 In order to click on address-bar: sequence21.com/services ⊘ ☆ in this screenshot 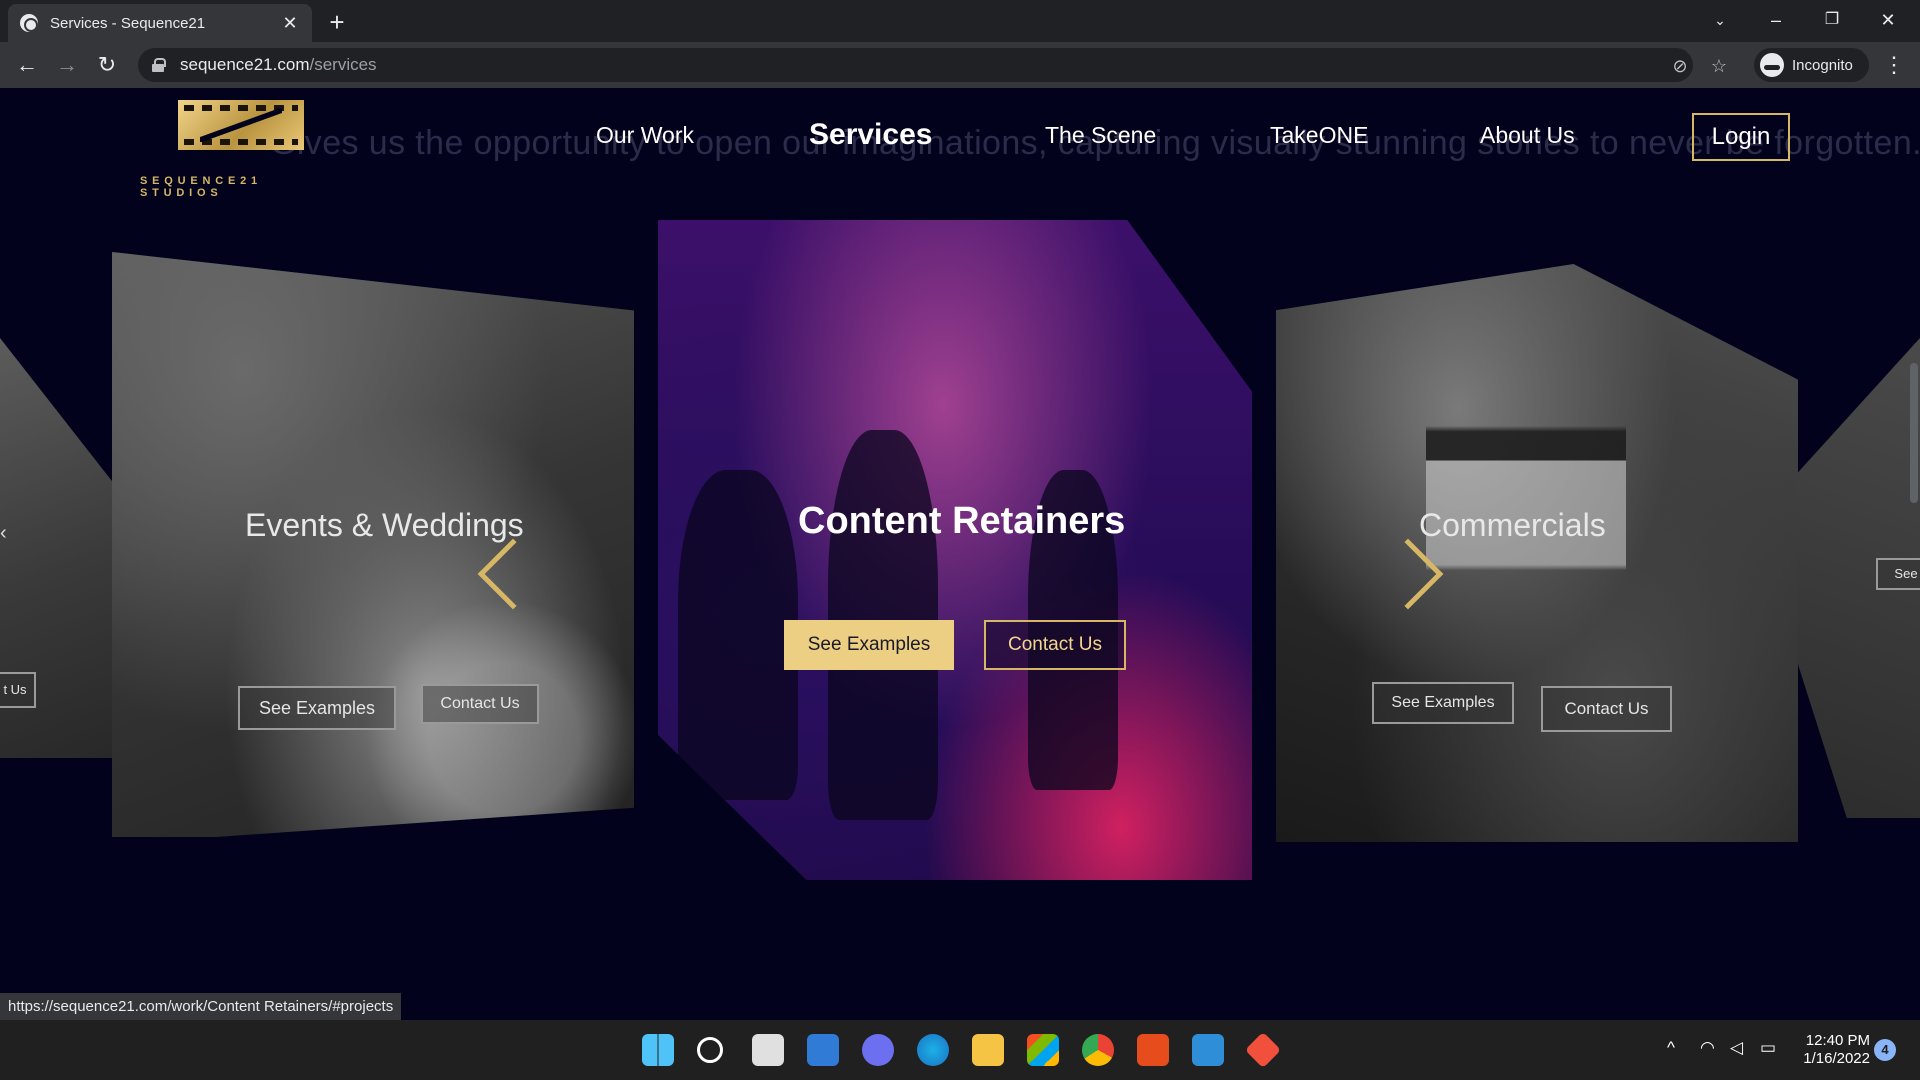, I will do `click(932, 65)`.